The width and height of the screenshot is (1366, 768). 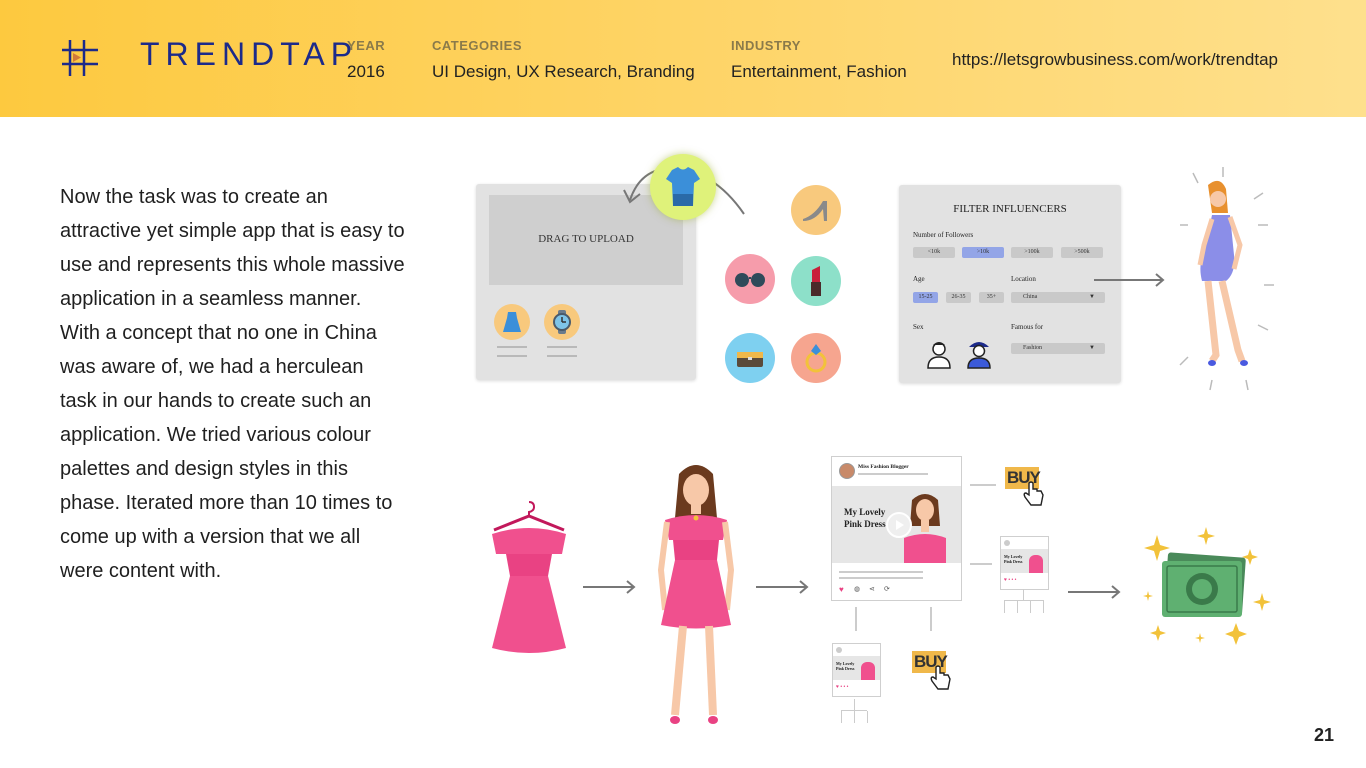 I want to click on meta-industry-label: INDUSTRY, so click(x=766, y=45).